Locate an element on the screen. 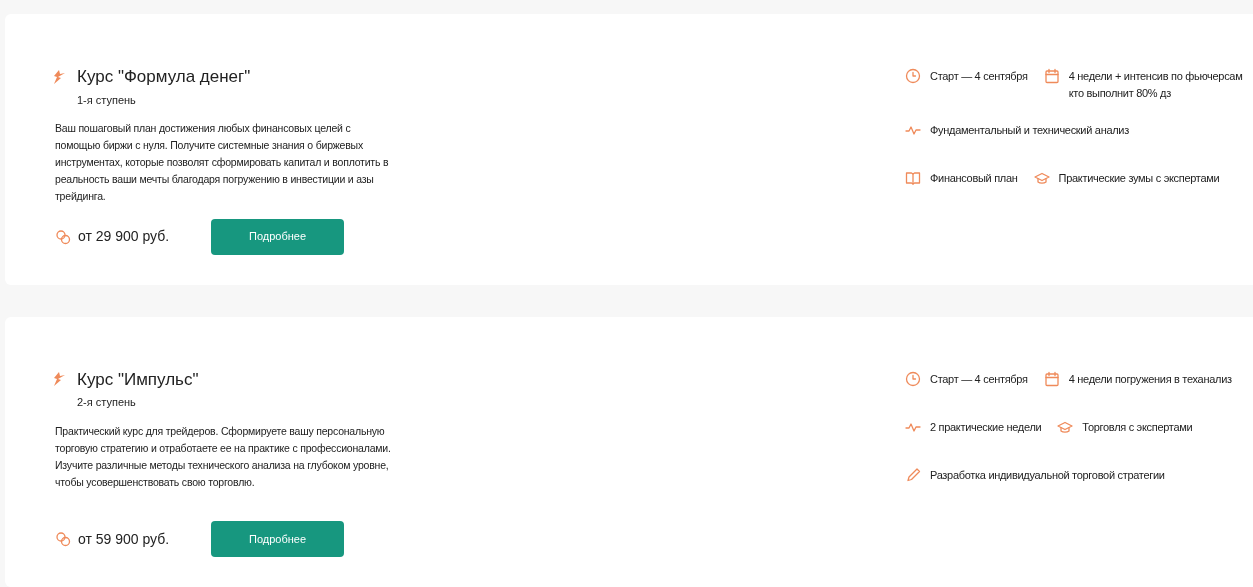  book-icon is located at coordinates (913, 178).